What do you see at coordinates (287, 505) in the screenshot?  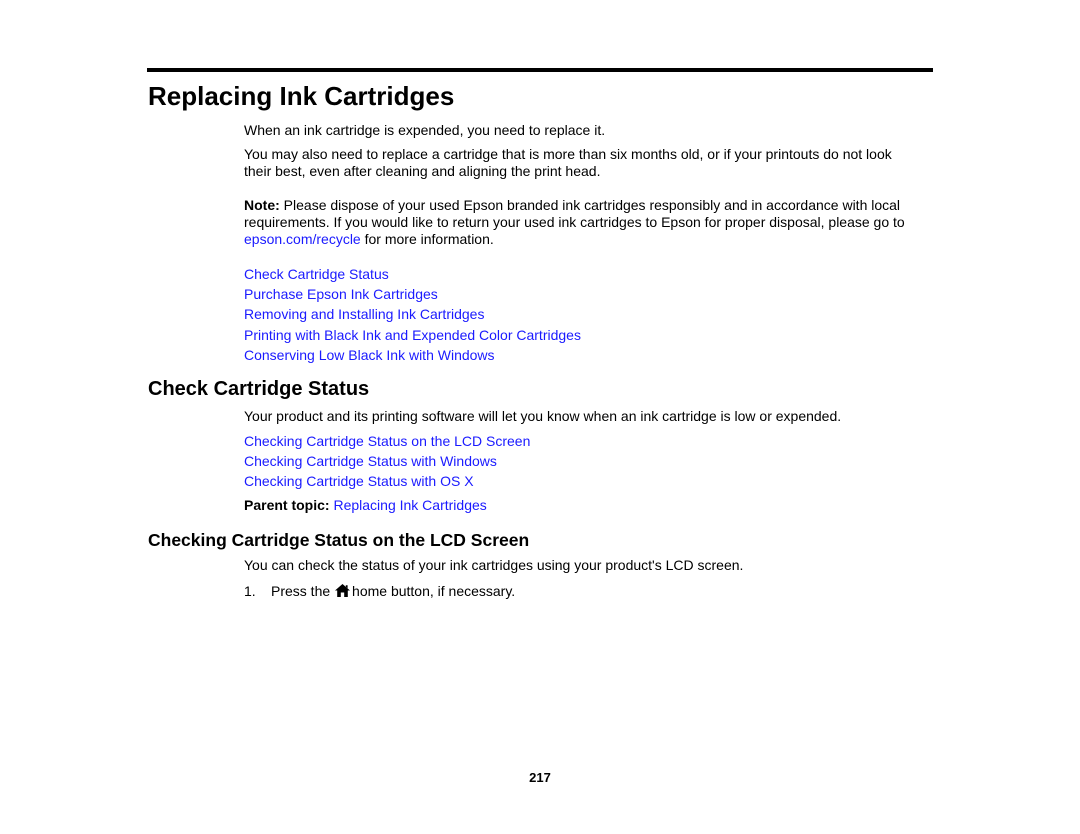 I see `parent-topic-label: Parent topic:` at bounding box center [287, 505].